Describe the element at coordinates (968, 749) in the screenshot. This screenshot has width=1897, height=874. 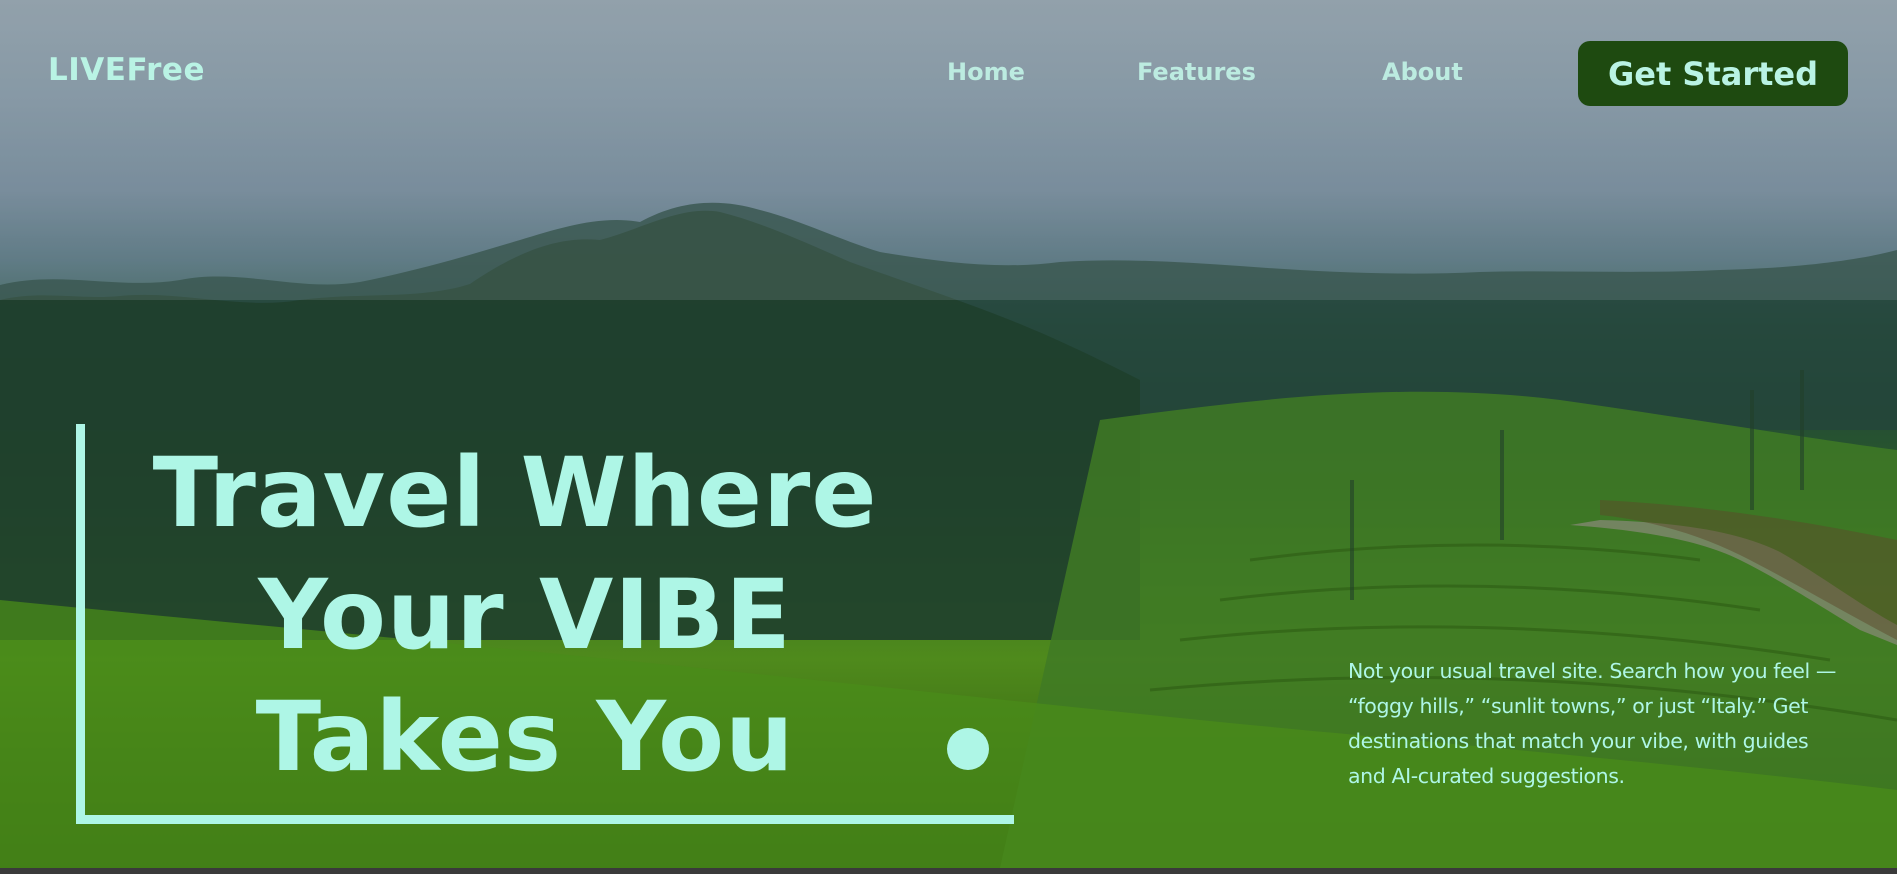
I see `accent-dot` at that location.